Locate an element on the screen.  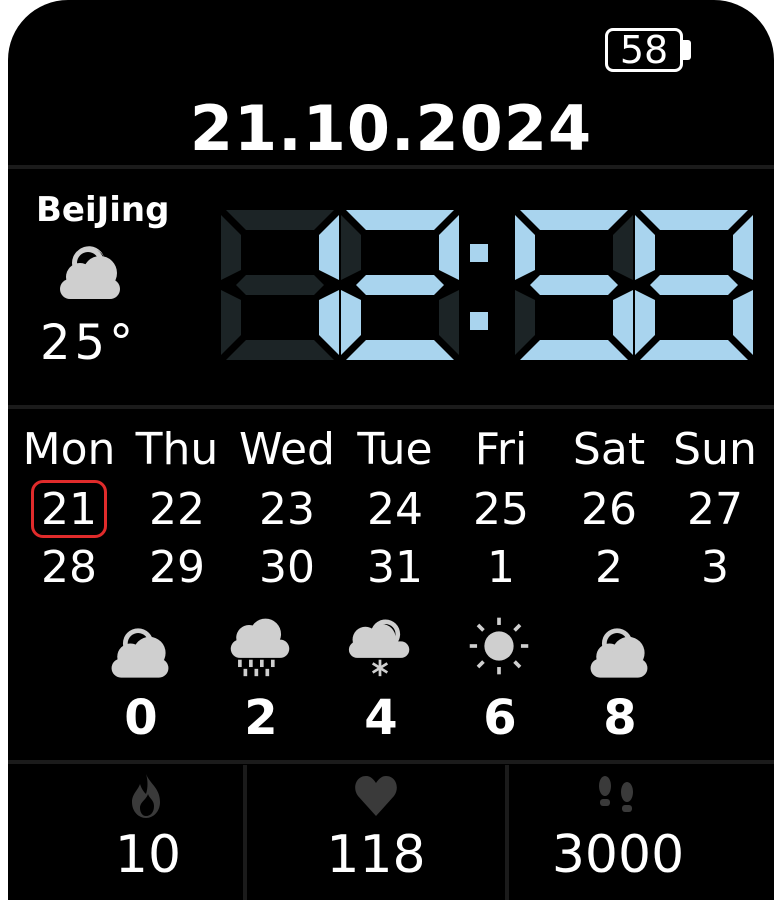
weekday-label: Mon is located at coordinates (69, 449).